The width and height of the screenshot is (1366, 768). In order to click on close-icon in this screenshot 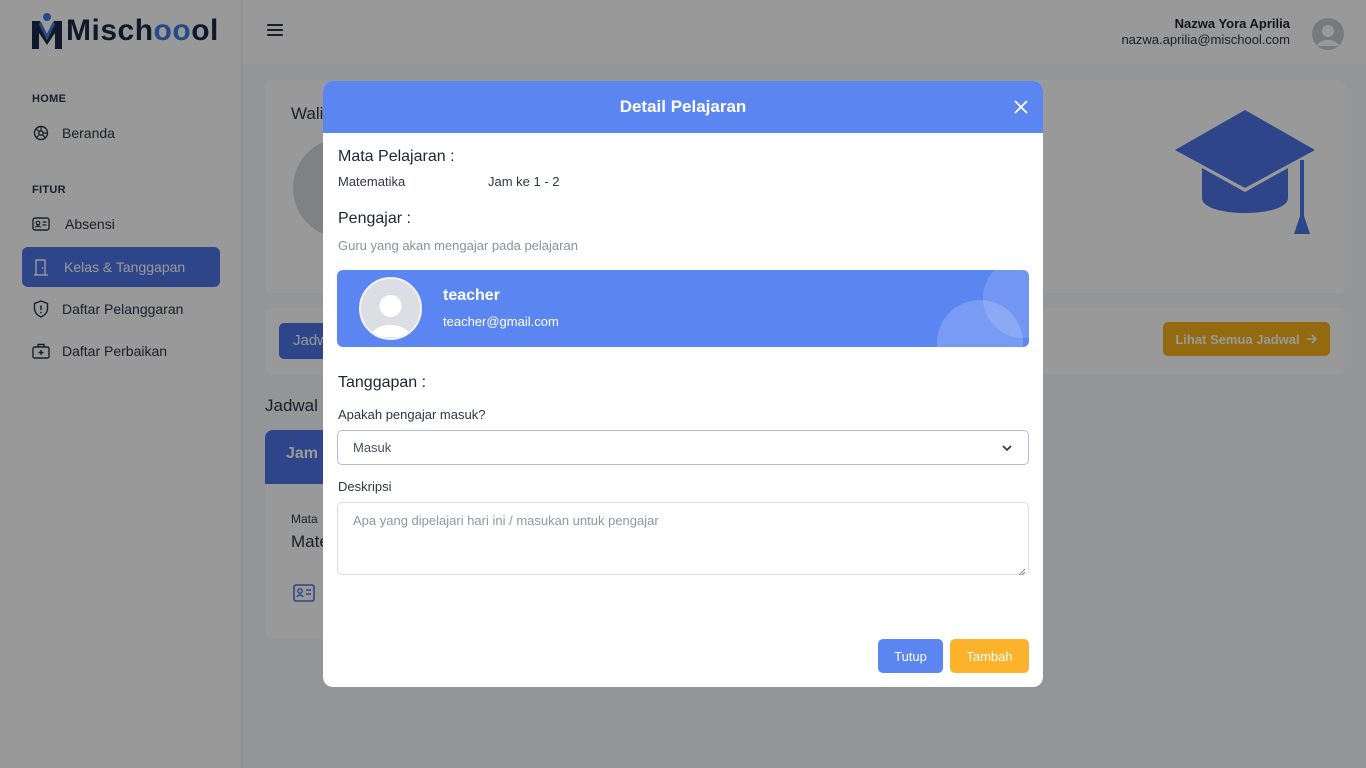, I will do `click(1021, 107)`.